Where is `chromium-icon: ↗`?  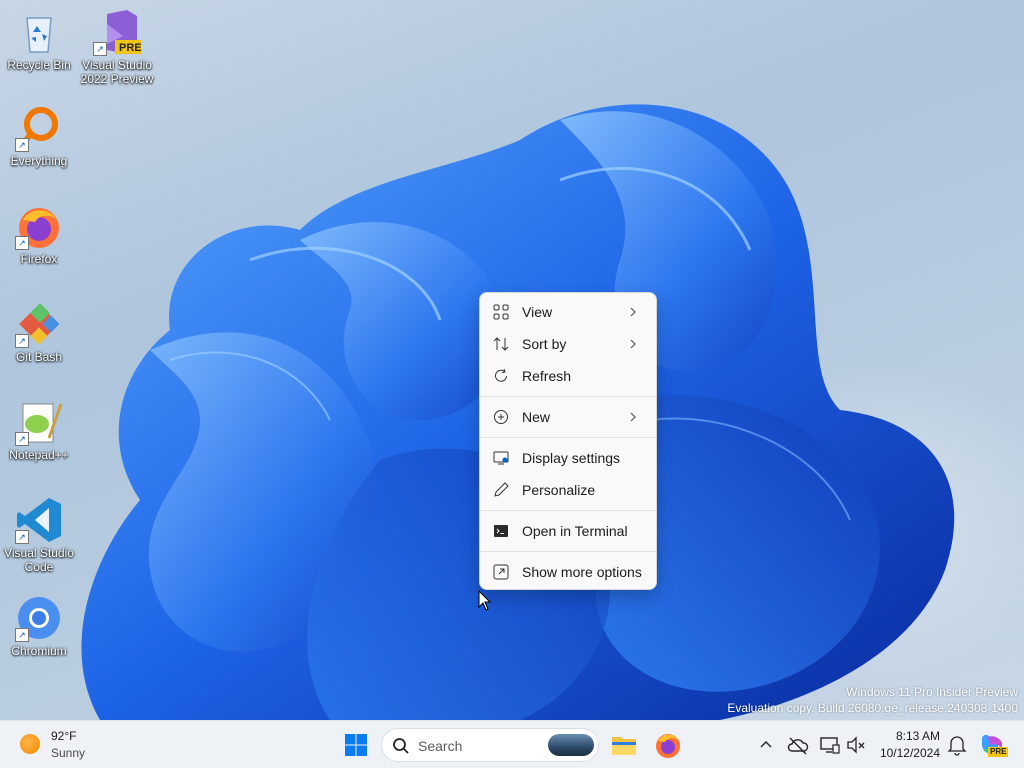
chromium-icon: ↗ is located at coordinates (39, 618).